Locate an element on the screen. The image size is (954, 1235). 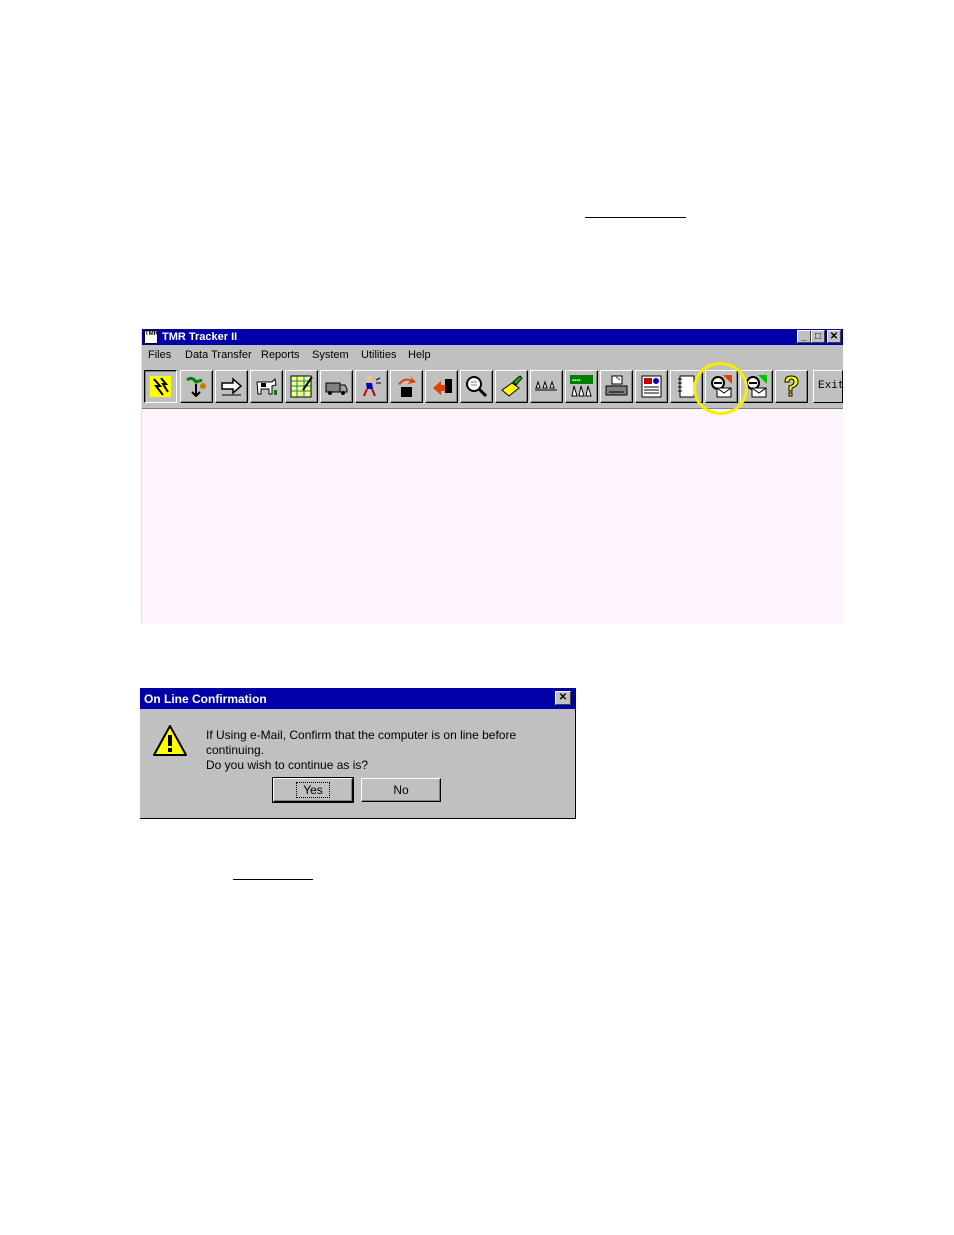
help-icon is located at coordinates (791, 386).